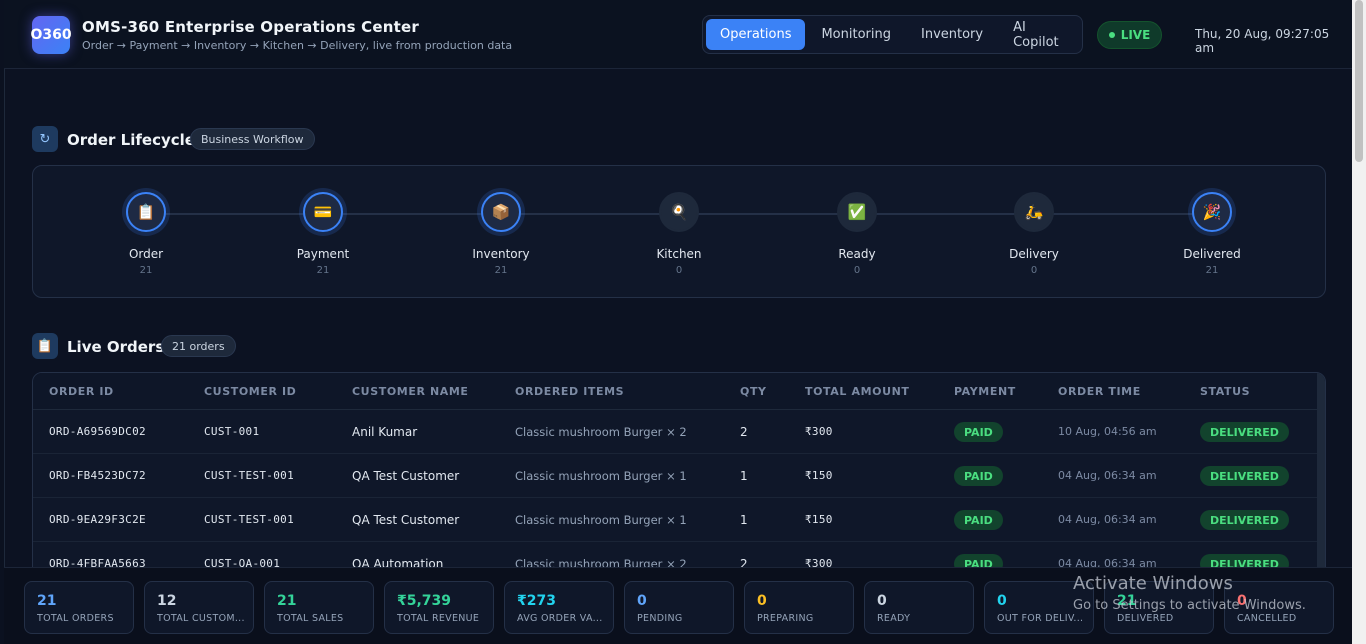 The image size is (1366, 644). I want to click on orders-count-pill: 21 orders, so click(198, 346).